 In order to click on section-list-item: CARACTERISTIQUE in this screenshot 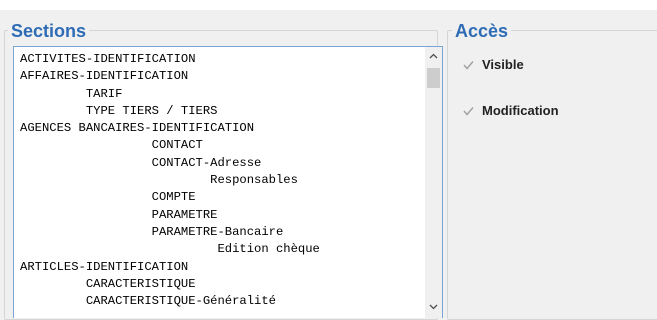, I will do `click(170, 284)`.